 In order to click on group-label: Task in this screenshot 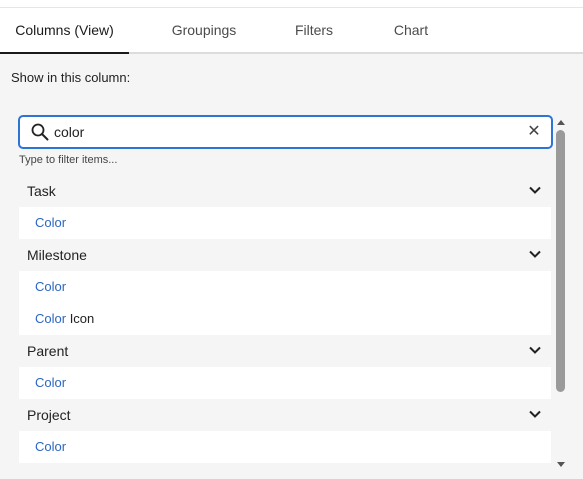, I will do `click(41, 191)`.